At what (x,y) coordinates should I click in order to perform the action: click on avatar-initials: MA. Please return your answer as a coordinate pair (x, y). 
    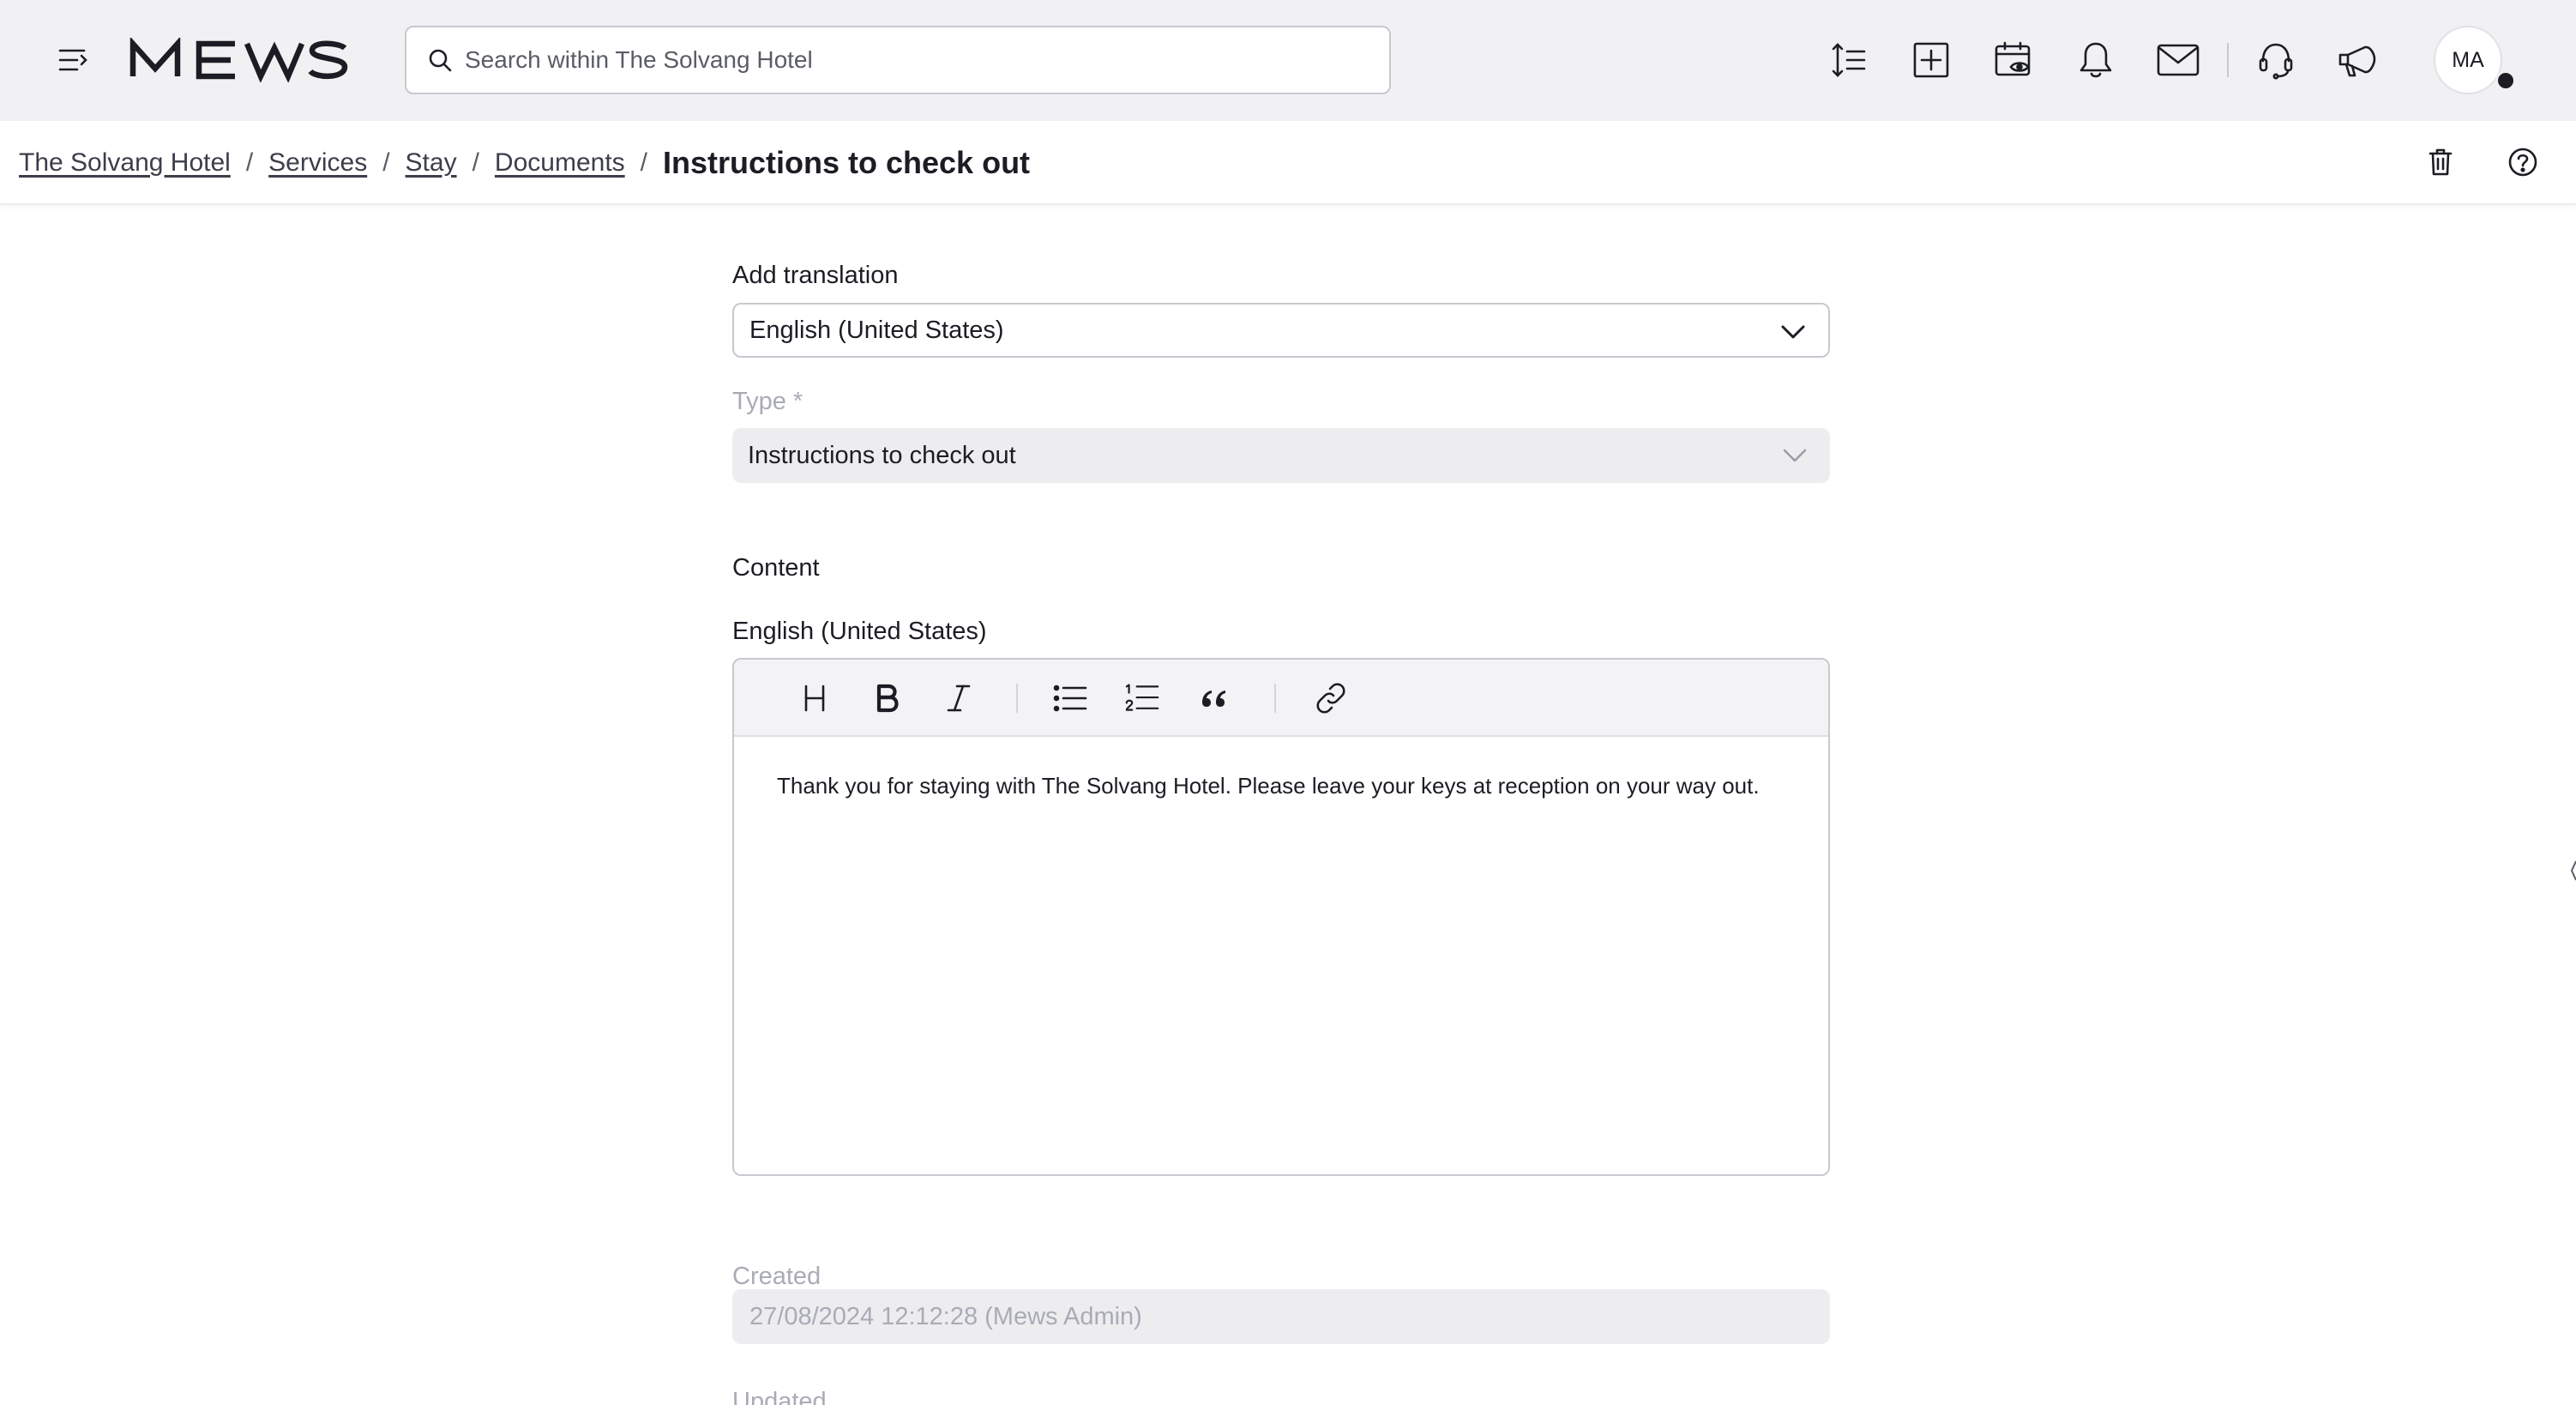
    Looking at the image, I should click on (2468, 59).